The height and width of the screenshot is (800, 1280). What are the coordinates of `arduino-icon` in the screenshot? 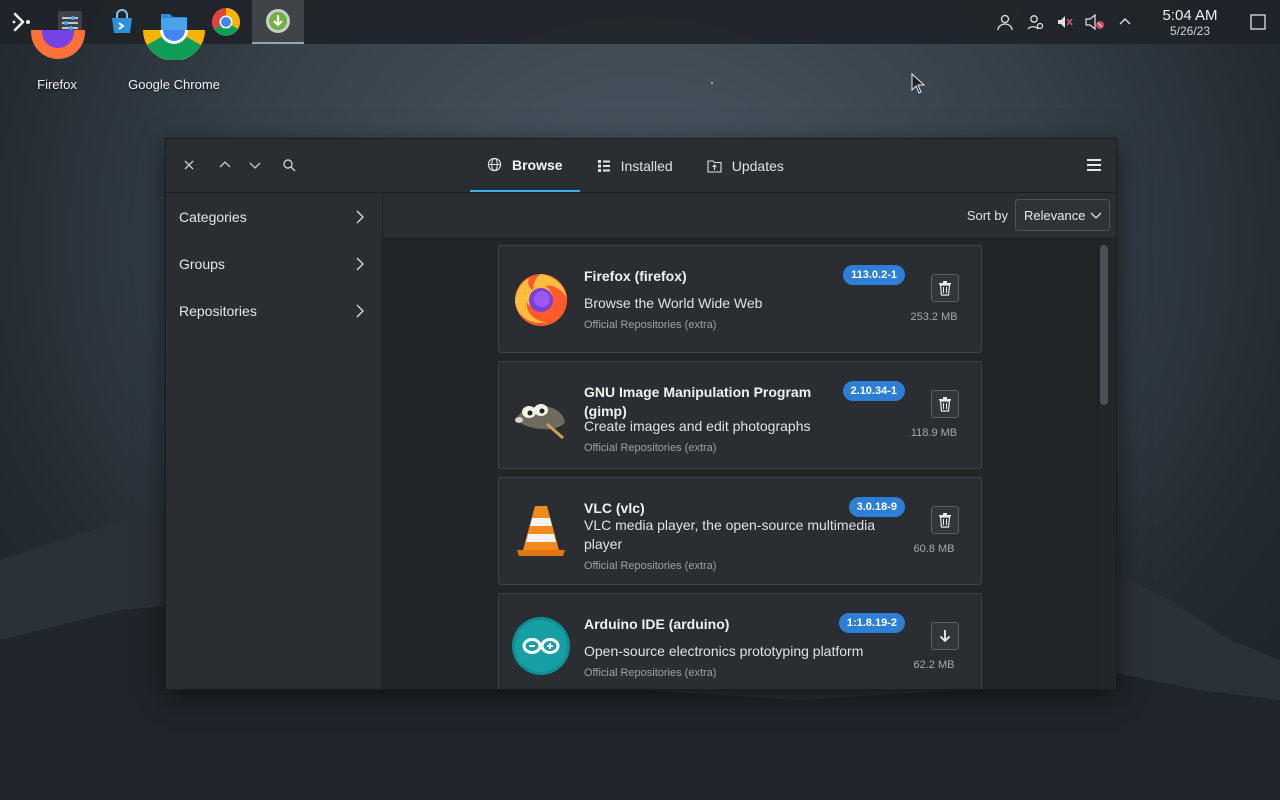 It's located at (541, 646).